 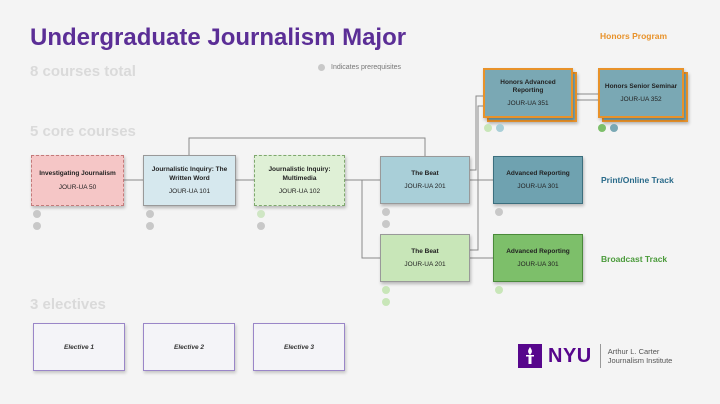 I want to click on elective-2: Elective 2, so click(x=189, y=347).